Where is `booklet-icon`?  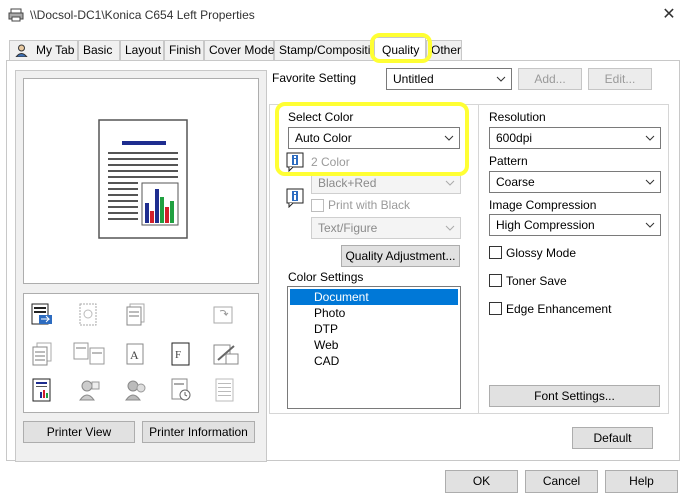 booklet-icon is located at coordinates (89, 353).